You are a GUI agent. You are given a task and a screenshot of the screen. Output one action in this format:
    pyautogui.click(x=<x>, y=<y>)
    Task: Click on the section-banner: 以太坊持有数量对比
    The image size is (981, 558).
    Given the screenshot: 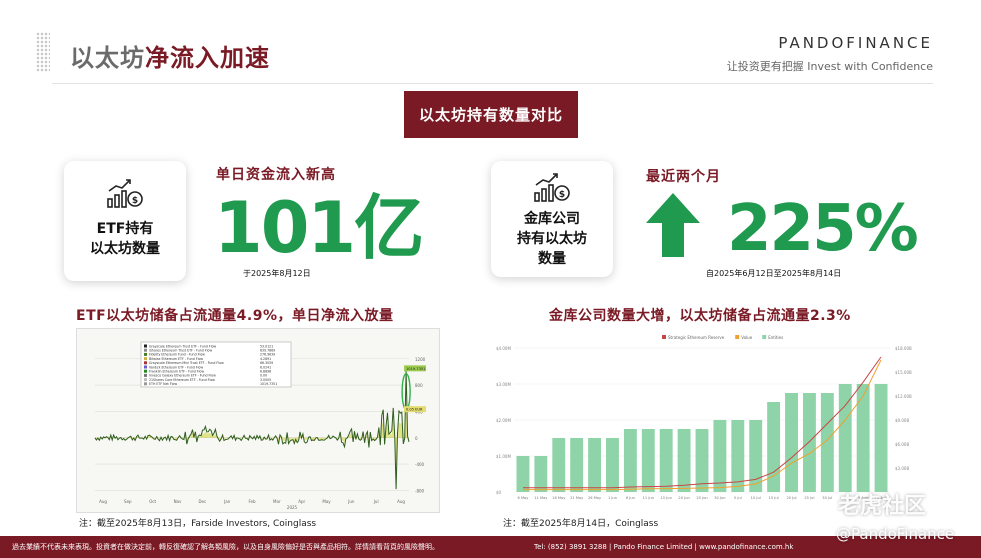 What is the action you would take?
    pyautogui.click(x=491, y=114)
    